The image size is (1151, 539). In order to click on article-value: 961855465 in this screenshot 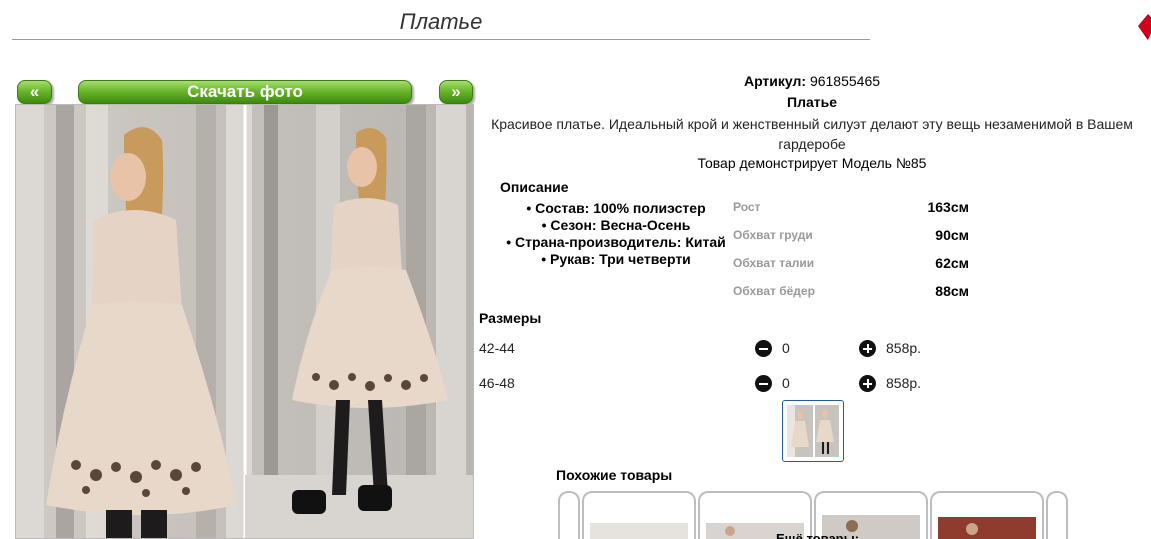, I will do `click(845, 81)`.